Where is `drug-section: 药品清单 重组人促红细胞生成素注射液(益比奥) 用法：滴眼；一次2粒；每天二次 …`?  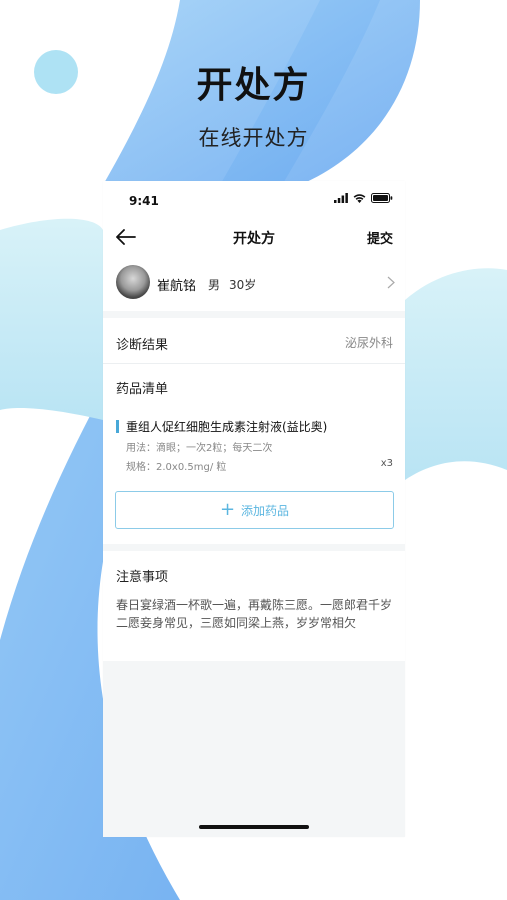
drug-section: 药品清单 重组人促红细胞生成素注射液(益比奥) 用法：滴眼；一次2粒；每天二次 … is located at coordinates (254, 454).